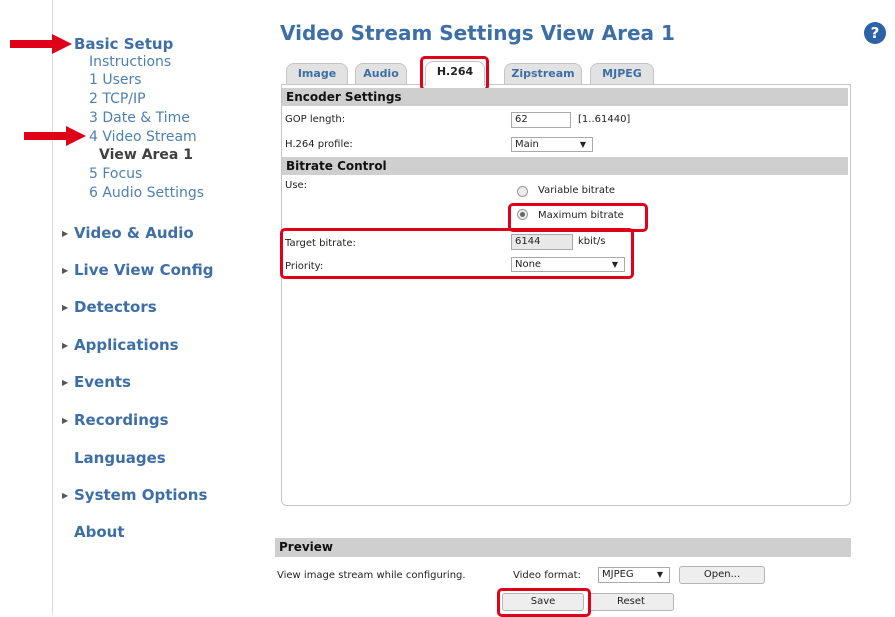  What do you see at coordinates (477, 33) in the screenshot?
I see `page-title: Video Stream Settings View Area 1` at bounding box center [477, 33].